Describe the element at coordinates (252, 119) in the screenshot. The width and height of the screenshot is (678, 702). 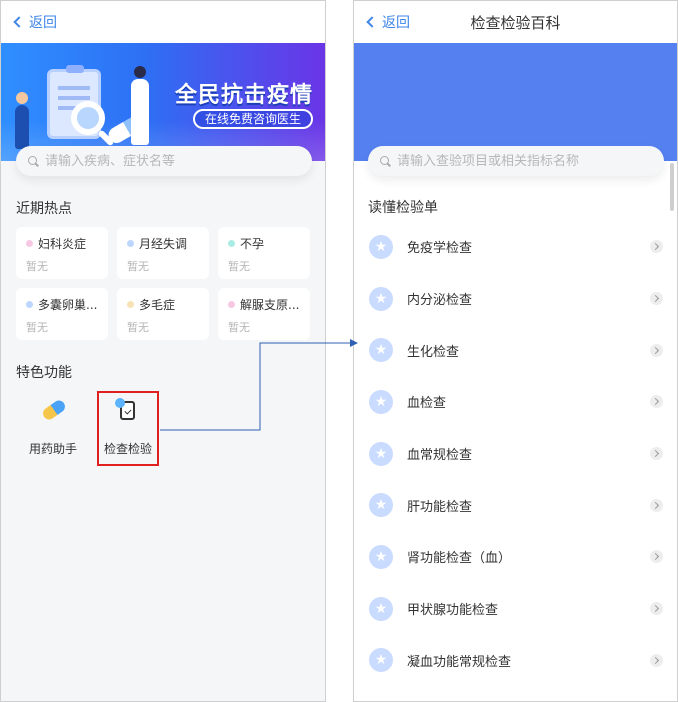
I see `banner-subtitle: 在线免费咨询医生` at that location.